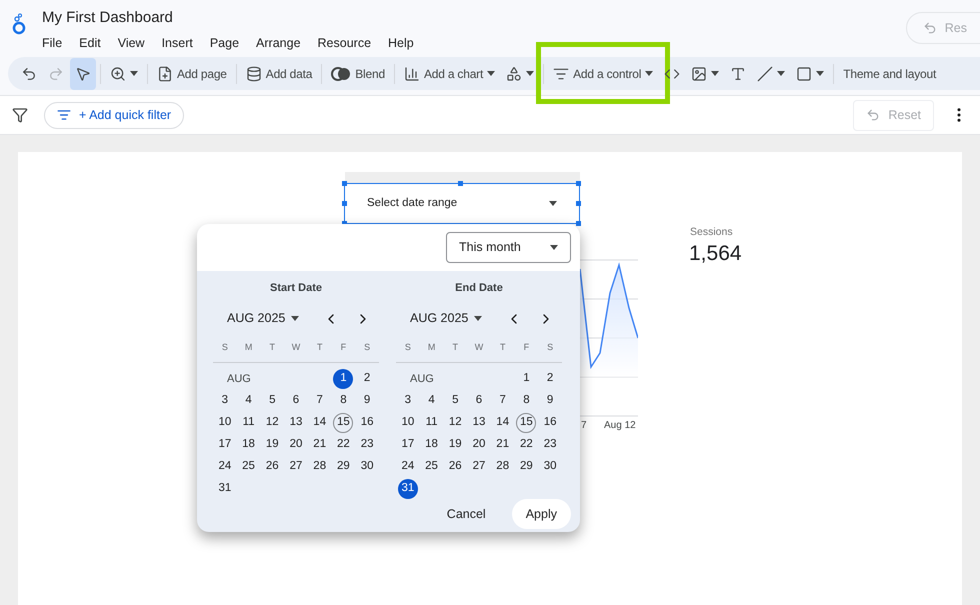  Describe the element at coordinates (541, 514) in the screenshot. I see `apply-button: Apply` at that location.